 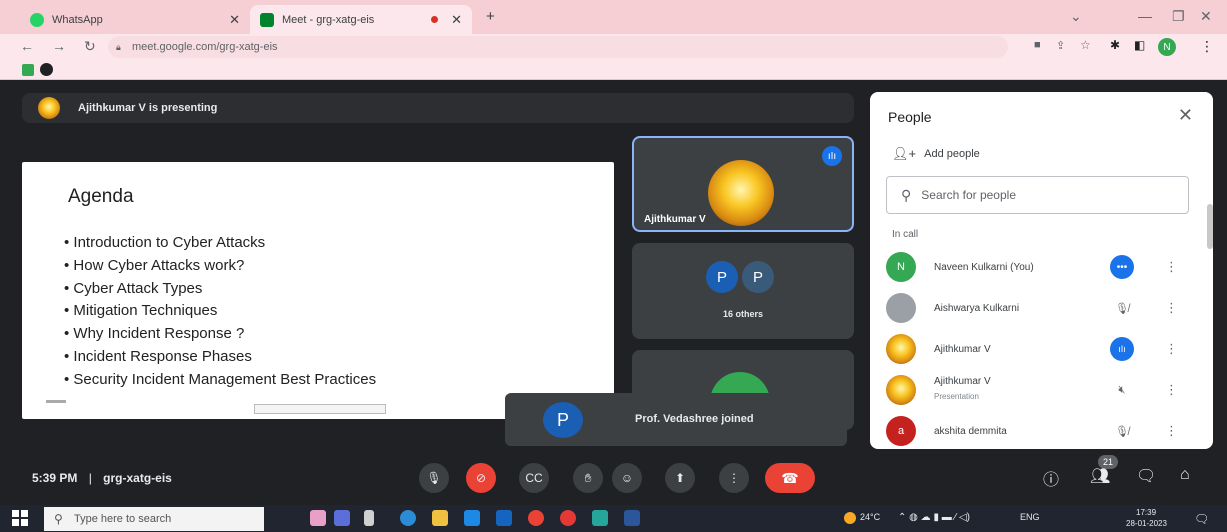 What do you see at coordinates (1201, 519) in the screenshot?
I see `notifications-icon: 🗨︎` at bounding box center [1201, 519].